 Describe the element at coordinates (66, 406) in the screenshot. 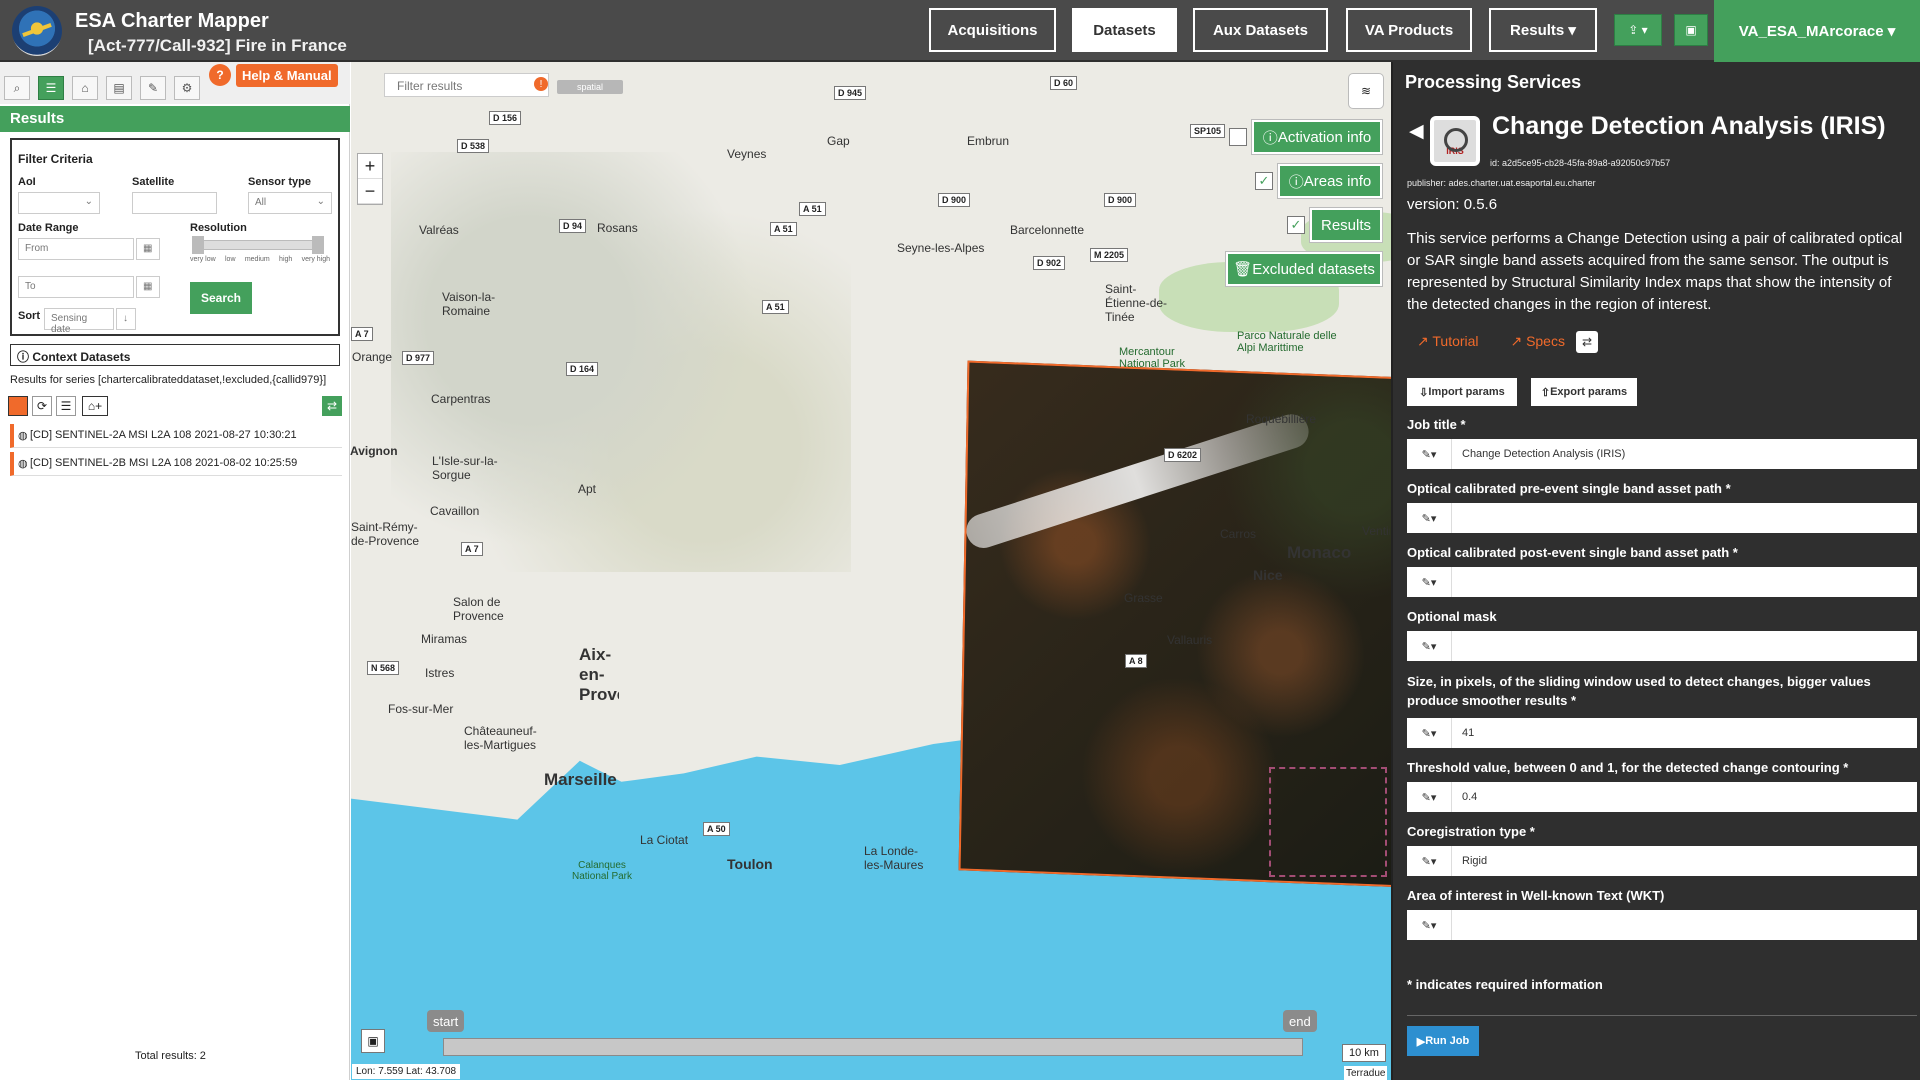

I see `list-view-icon: ☰` at that location.